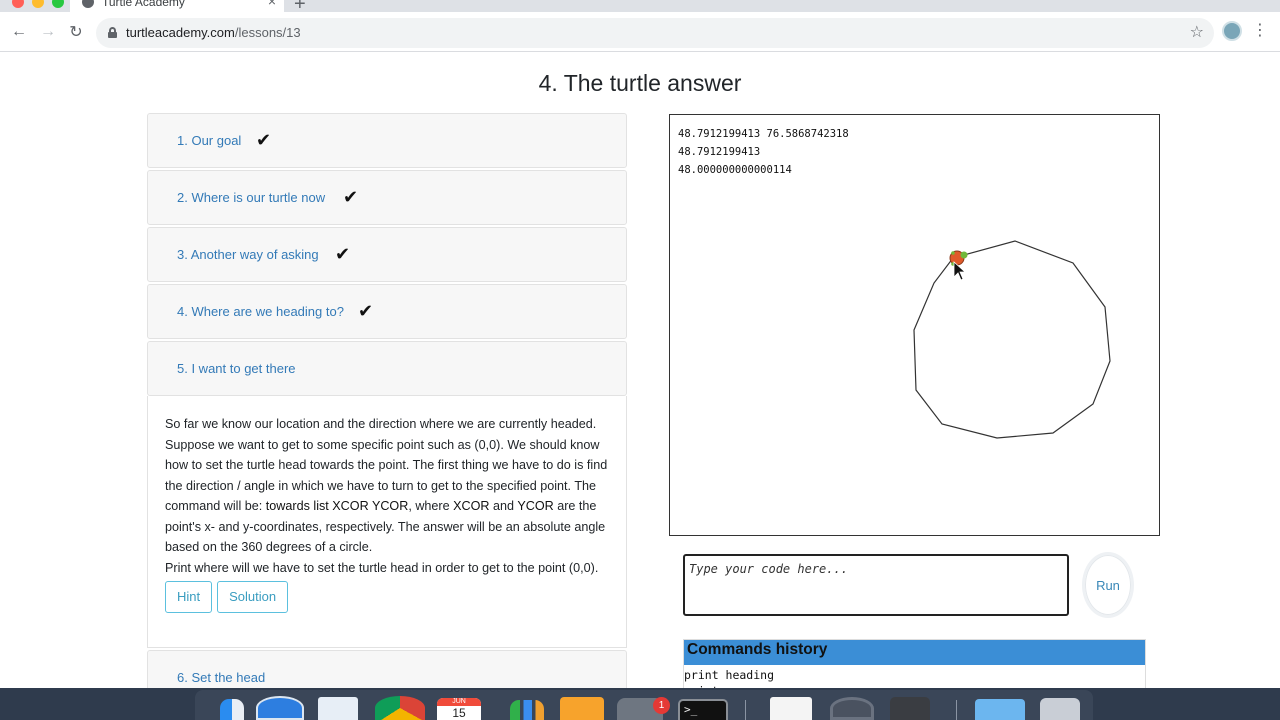  Describe the element at coordinates (1197, 32) in the screenshot. I see `bookmark-star-icon: ☆` at that location.